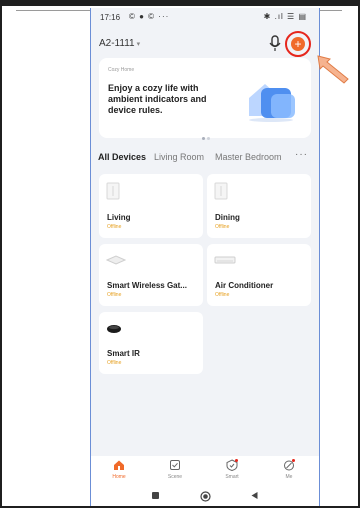 The height and width of the screenshot is (508, 360). Describe the element at coordinates (254, 495) in the screenshot. I see `back-icon` at that location.